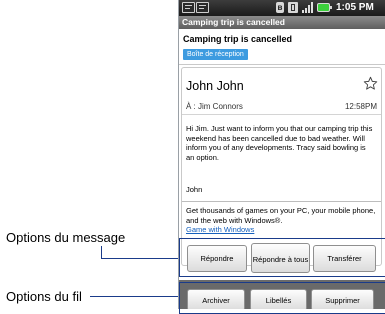  I want to click on bluetooth-icon: ʙ, so click(280, 7).